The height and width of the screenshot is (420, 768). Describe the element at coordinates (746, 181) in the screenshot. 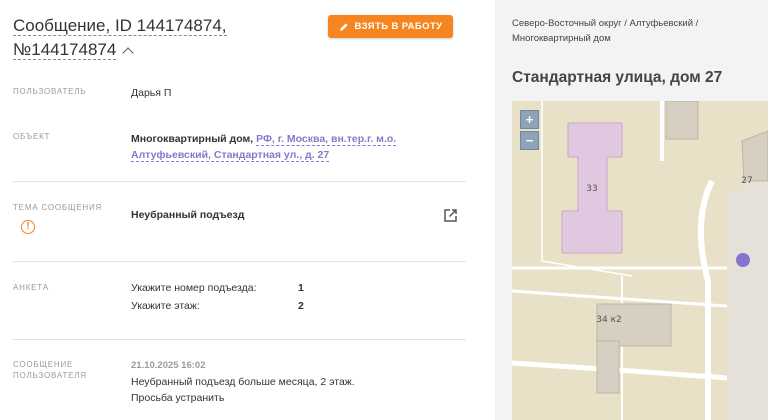

I see `map-label-27: 27` at that location.